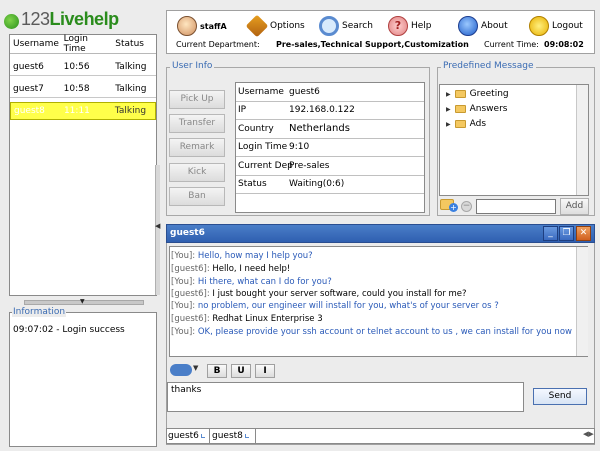 The image size is (600, 451). I want to click on tree-item-label: Answers, so click(488, 109).